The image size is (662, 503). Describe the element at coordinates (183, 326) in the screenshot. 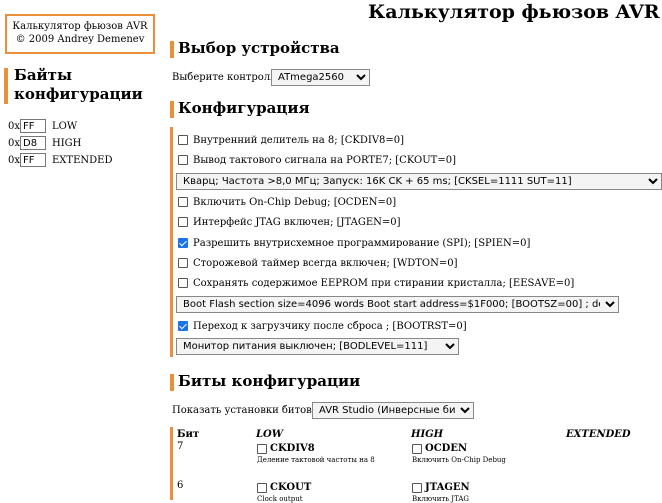

I see `bootrst-checkbox` at that location.